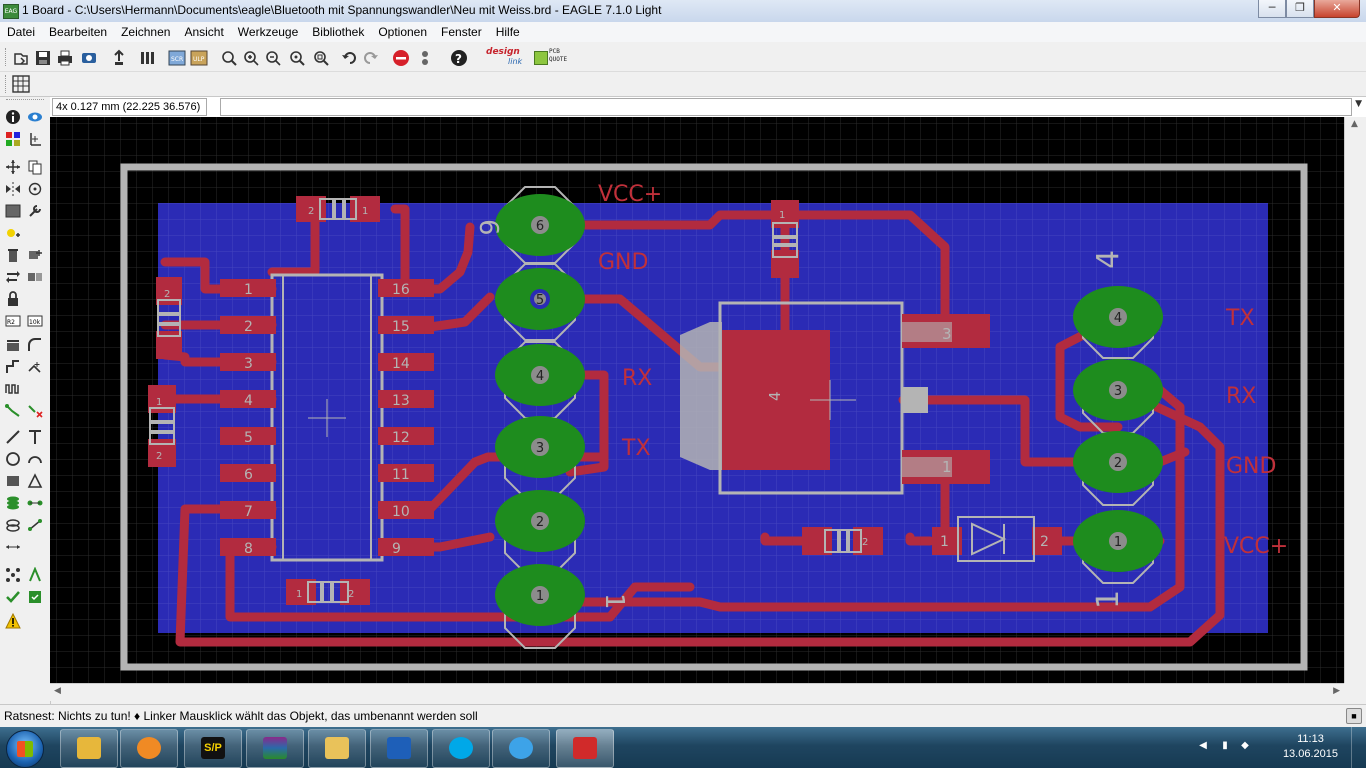 The image size is (1366, 768). What do you see at coordinates (57, 691) in the screenshot?
I see `scroll-left-icon: ◀` at bounding box center [57, 691].